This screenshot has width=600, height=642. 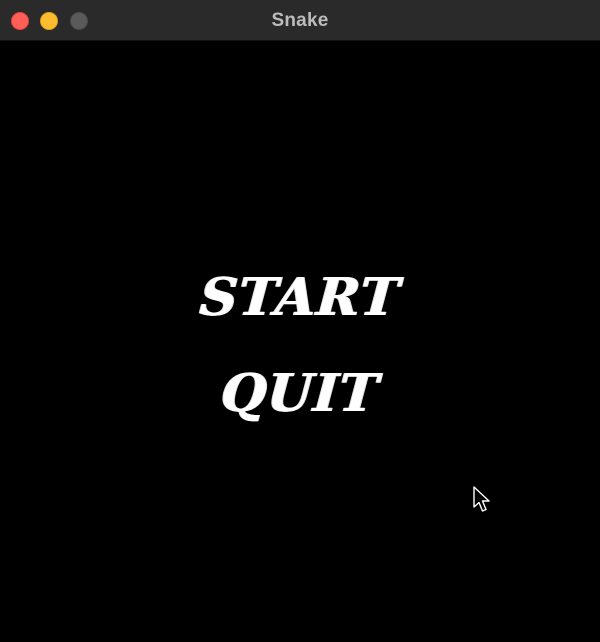 What do you see at coordinates (481, 499) in the screenshot?
I see `arrow-pointer-icon` at bounding box center [481, 499].